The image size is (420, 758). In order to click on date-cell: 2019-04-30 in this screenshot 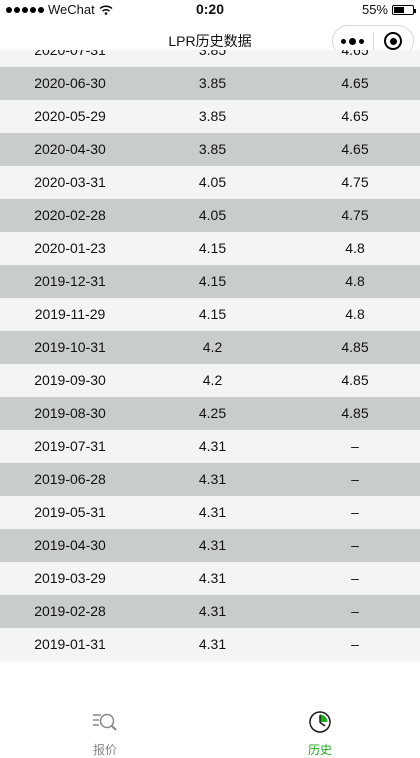, I will do `click(70, 545)`.